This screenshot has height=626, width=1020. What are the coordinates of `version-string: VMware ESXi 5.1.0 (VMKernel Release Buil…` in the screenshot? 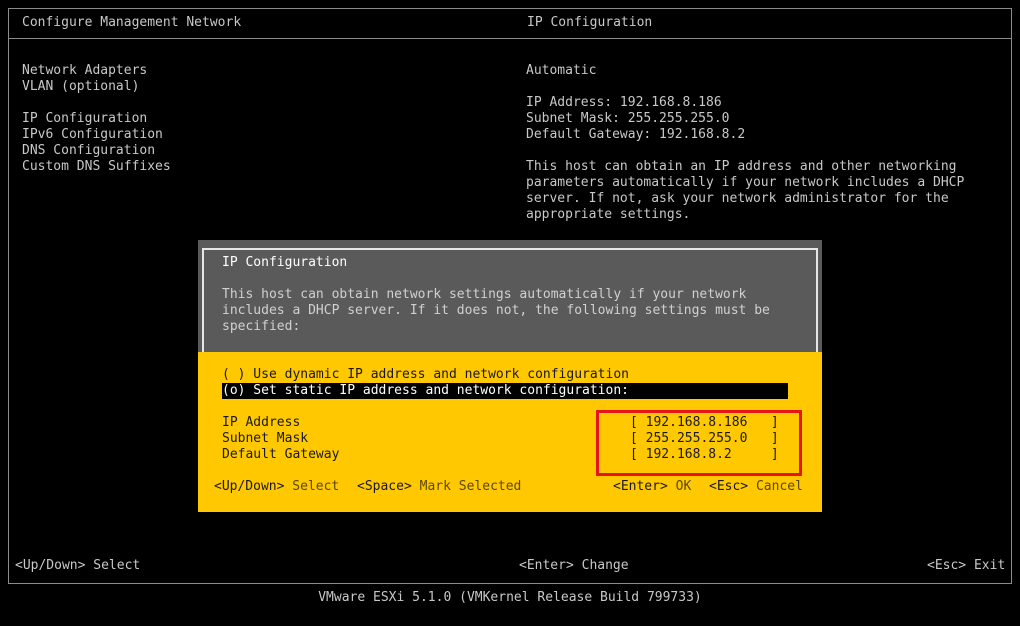 It's located at (510, 597).